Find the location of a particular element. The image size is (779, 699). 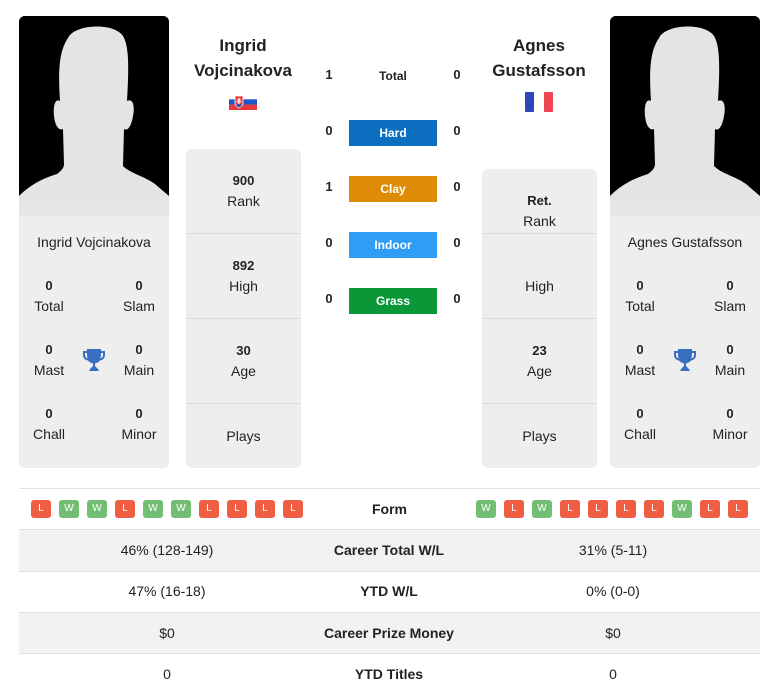

table-row: $0 Career Prize Money $0 is located at coordinates (389, 633).